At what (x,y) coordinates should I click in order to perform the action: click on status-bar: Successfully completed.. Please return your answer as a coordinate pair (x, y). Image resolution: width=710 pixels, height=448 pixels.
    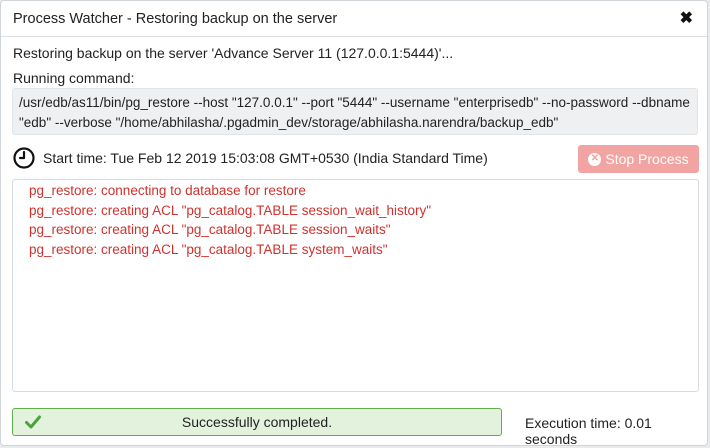
    Looking at the image, I should click on (257, 422).